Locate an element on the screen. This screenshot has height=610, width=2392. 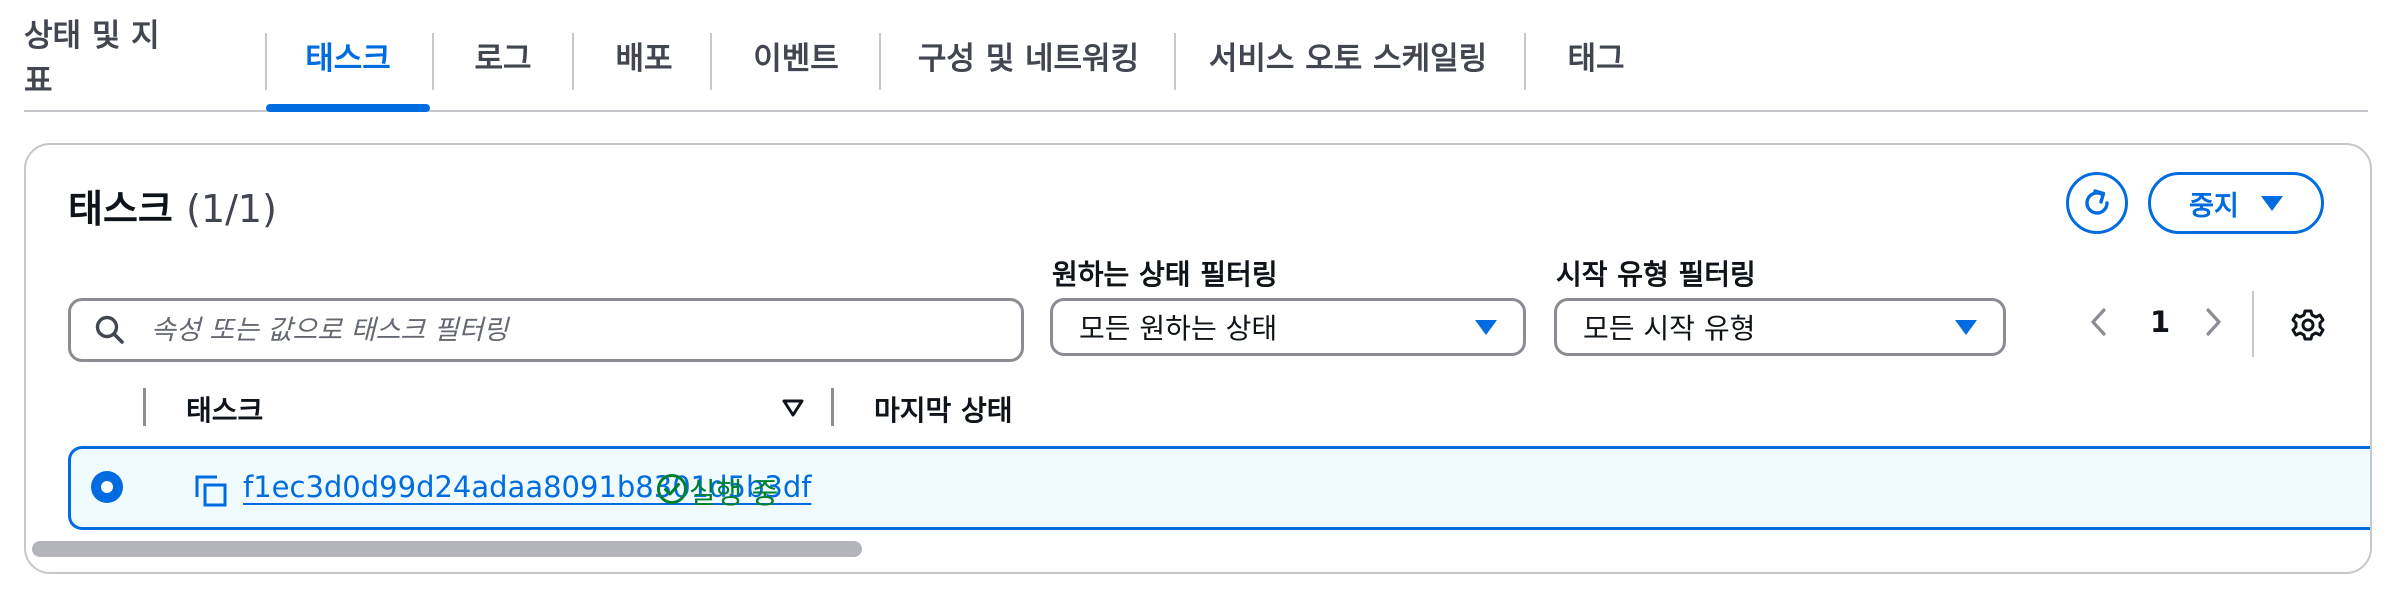
refresh-button is located at coordinates (2097, 203).